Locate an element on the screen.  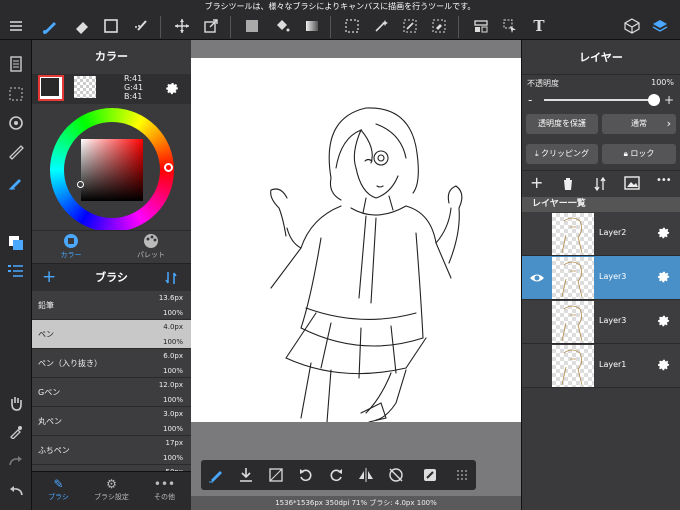
fill-color-icon is located at coordinates (252, 26).